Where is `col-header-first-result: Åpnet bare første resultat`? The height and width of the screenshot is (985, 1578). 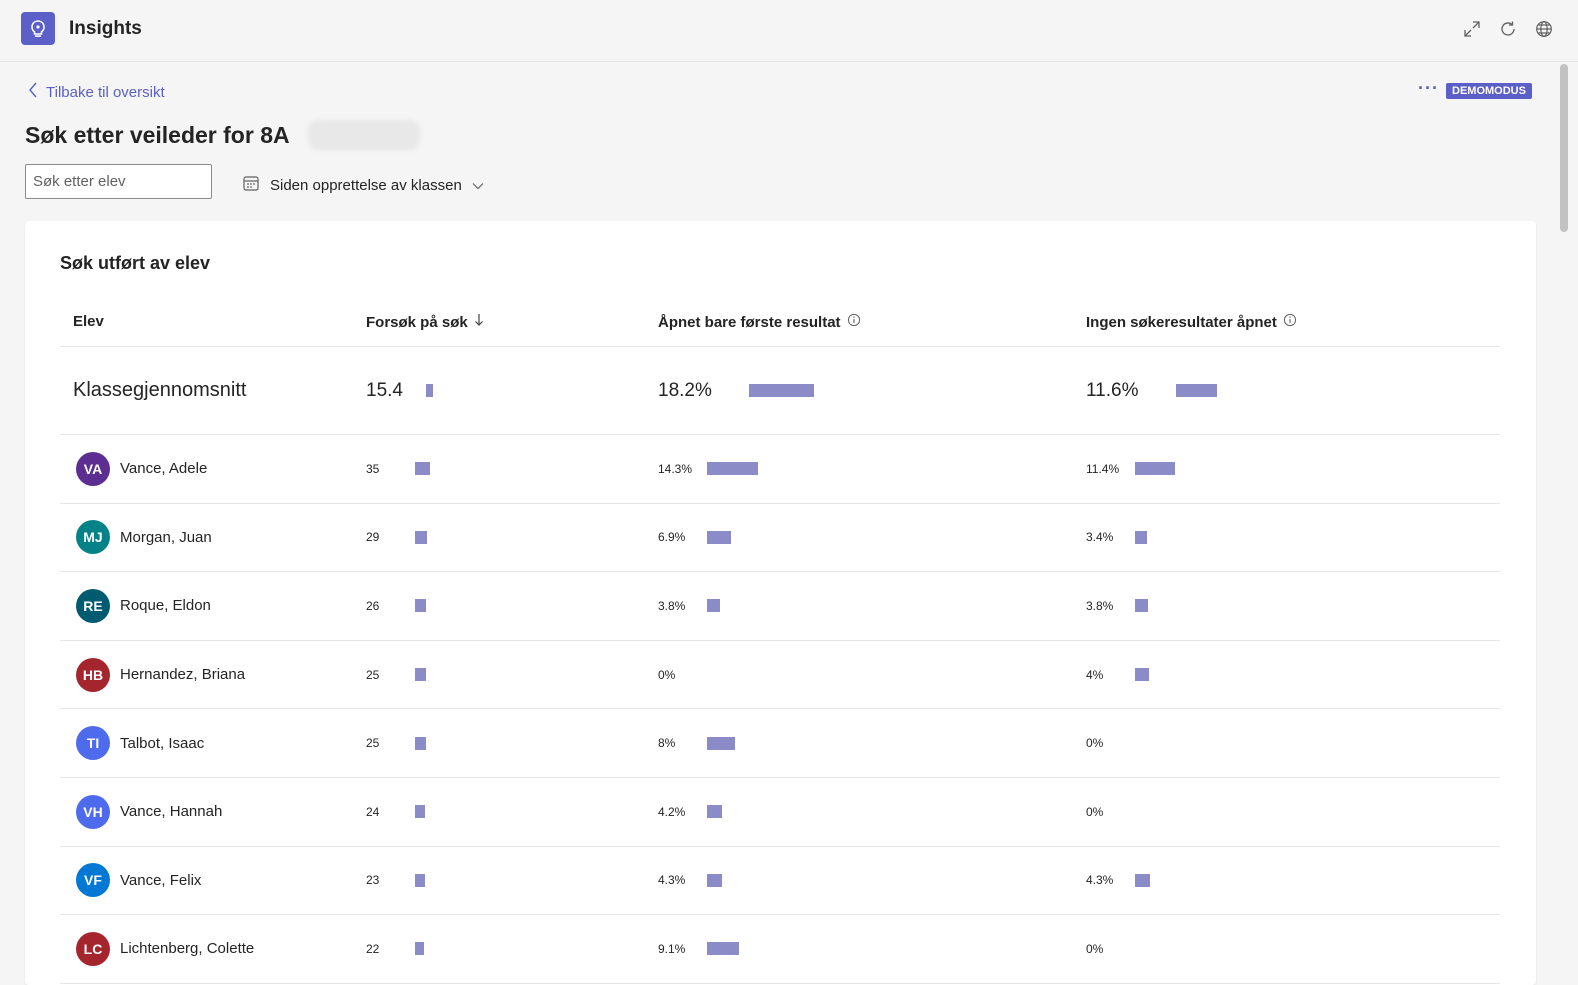
col-header-first-result: Åpnet bare første resultat is located at coordinates (759, 322).